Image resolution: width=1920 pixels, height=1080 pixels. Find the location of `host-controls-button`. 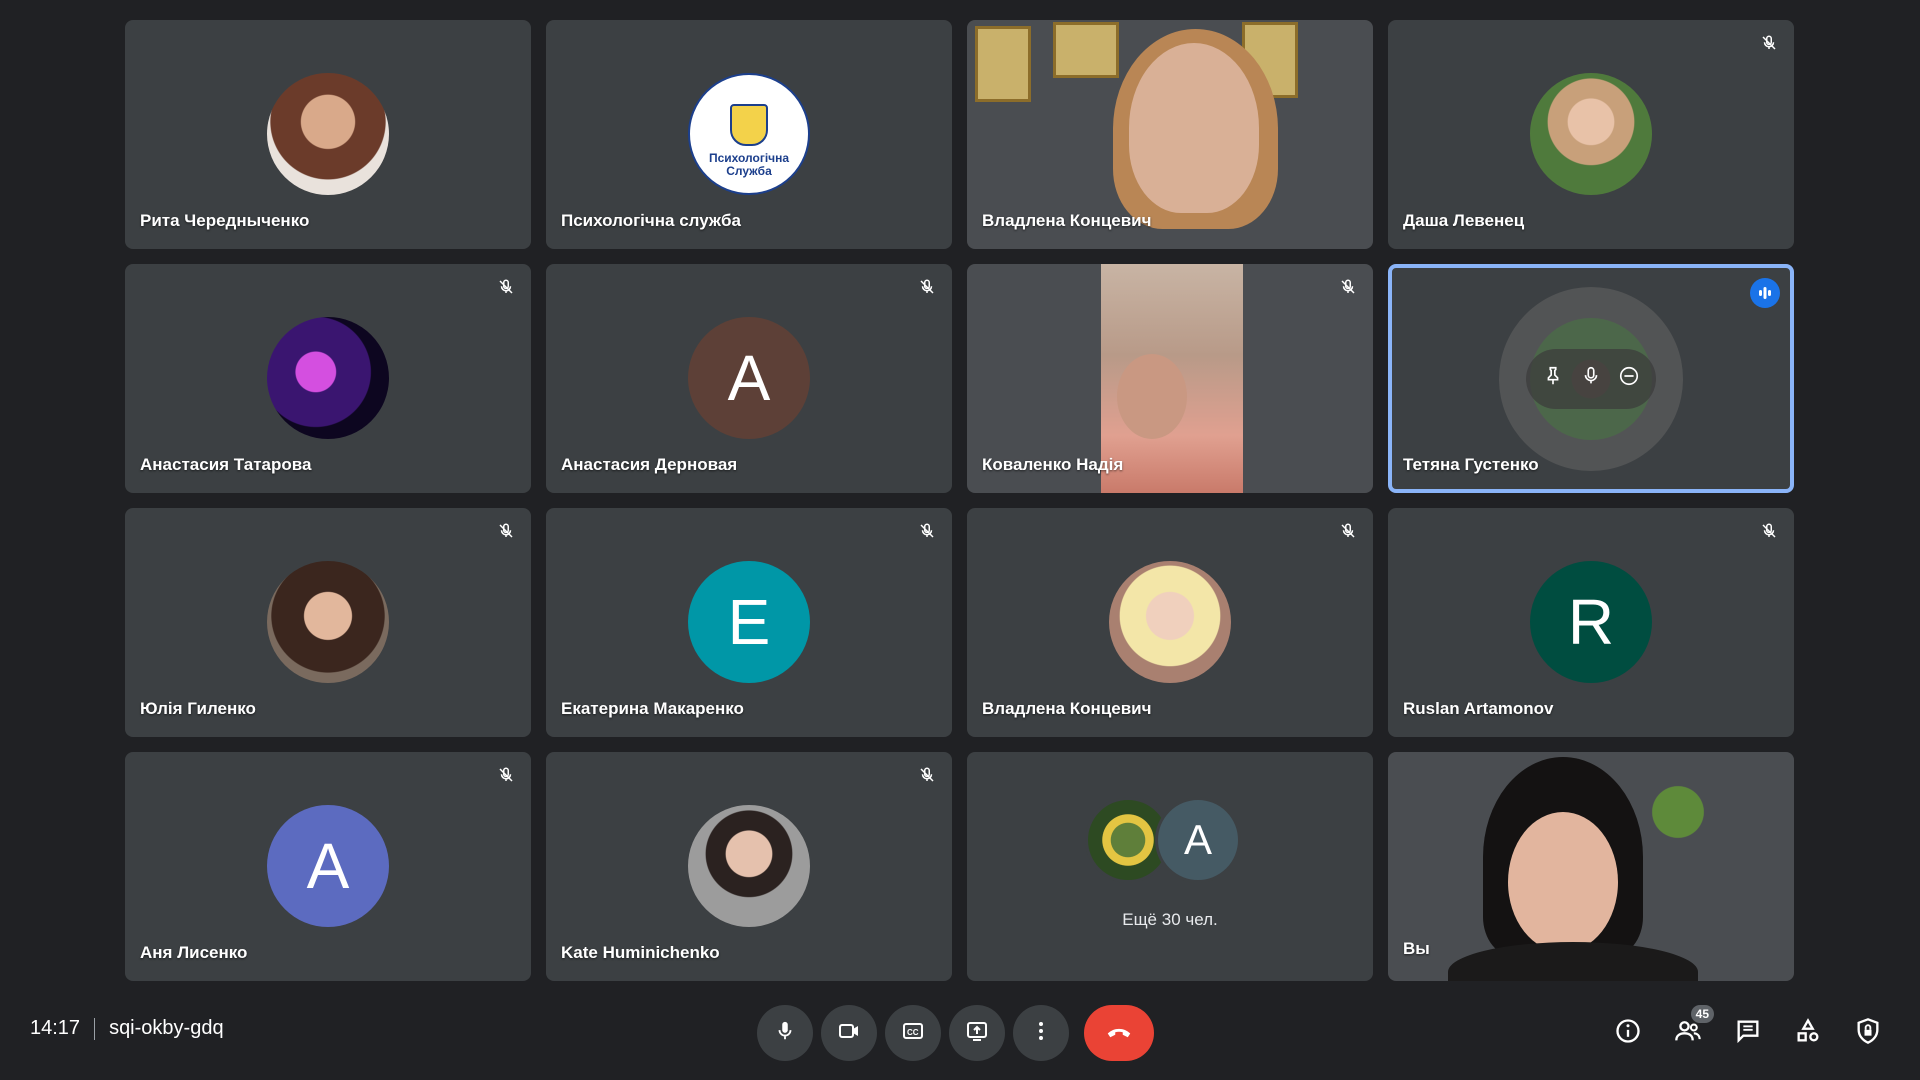

host-controls-button is located at coordinates (1868, 1033).